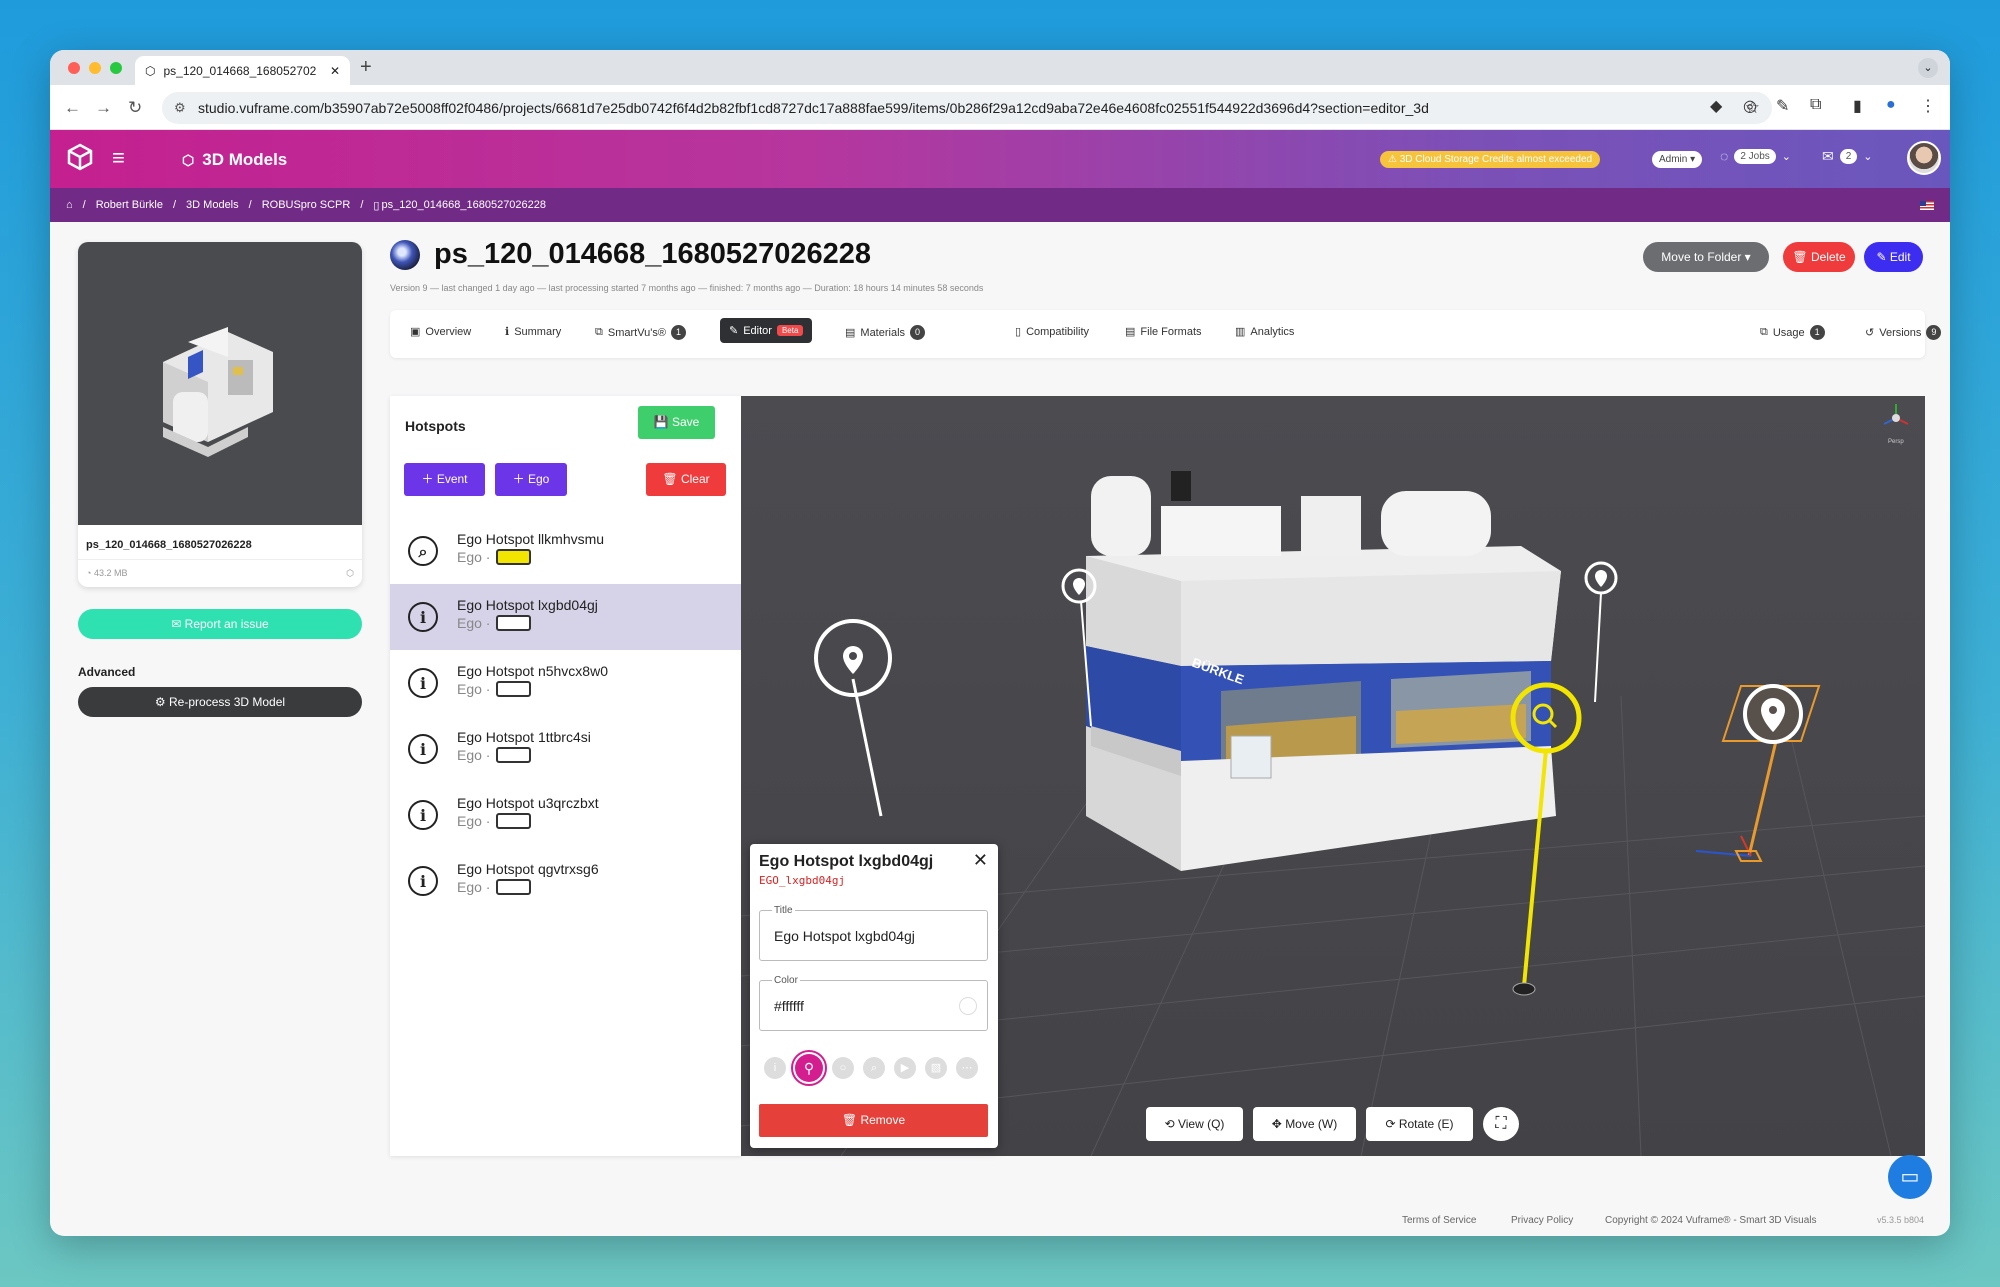  Describe the element at coordinates (1264, 332) in the screenshot. I see `tab-analytics: ▥ Analytics` at that location.